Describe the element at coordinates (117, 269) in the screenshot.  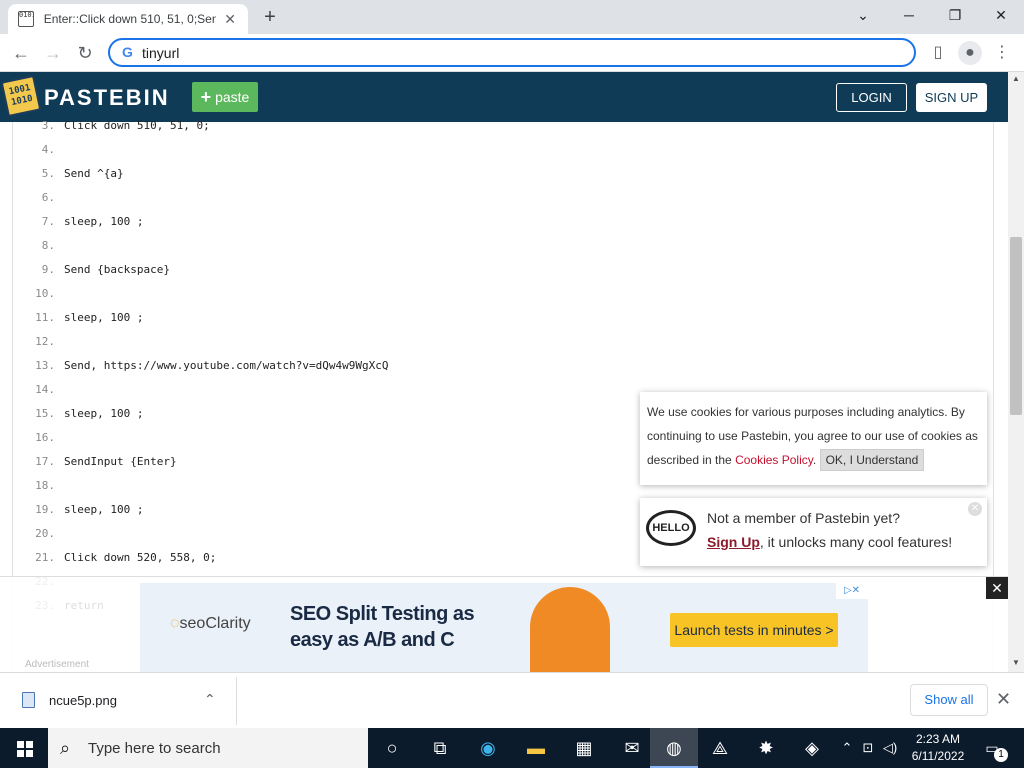
I see `code-text: Send {backspace}` at that location.